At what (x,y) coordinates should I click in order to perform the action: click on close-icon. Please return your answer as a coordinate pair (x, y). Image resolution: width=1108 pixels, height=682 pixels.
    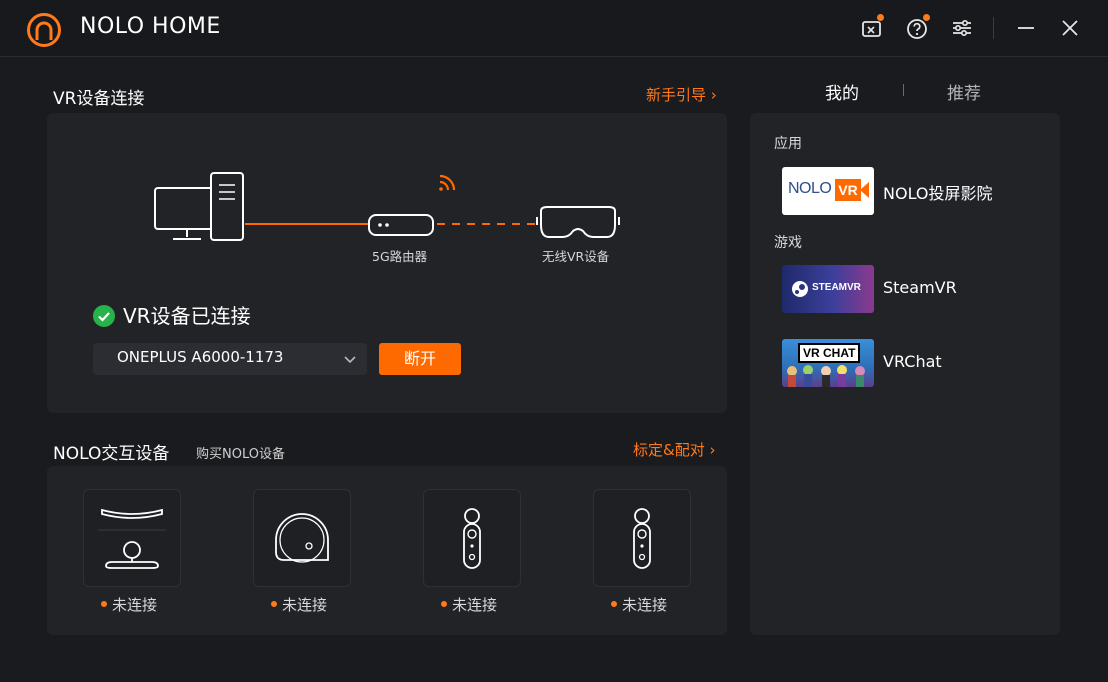
    Looking at the image, I should click on (1070, 28).